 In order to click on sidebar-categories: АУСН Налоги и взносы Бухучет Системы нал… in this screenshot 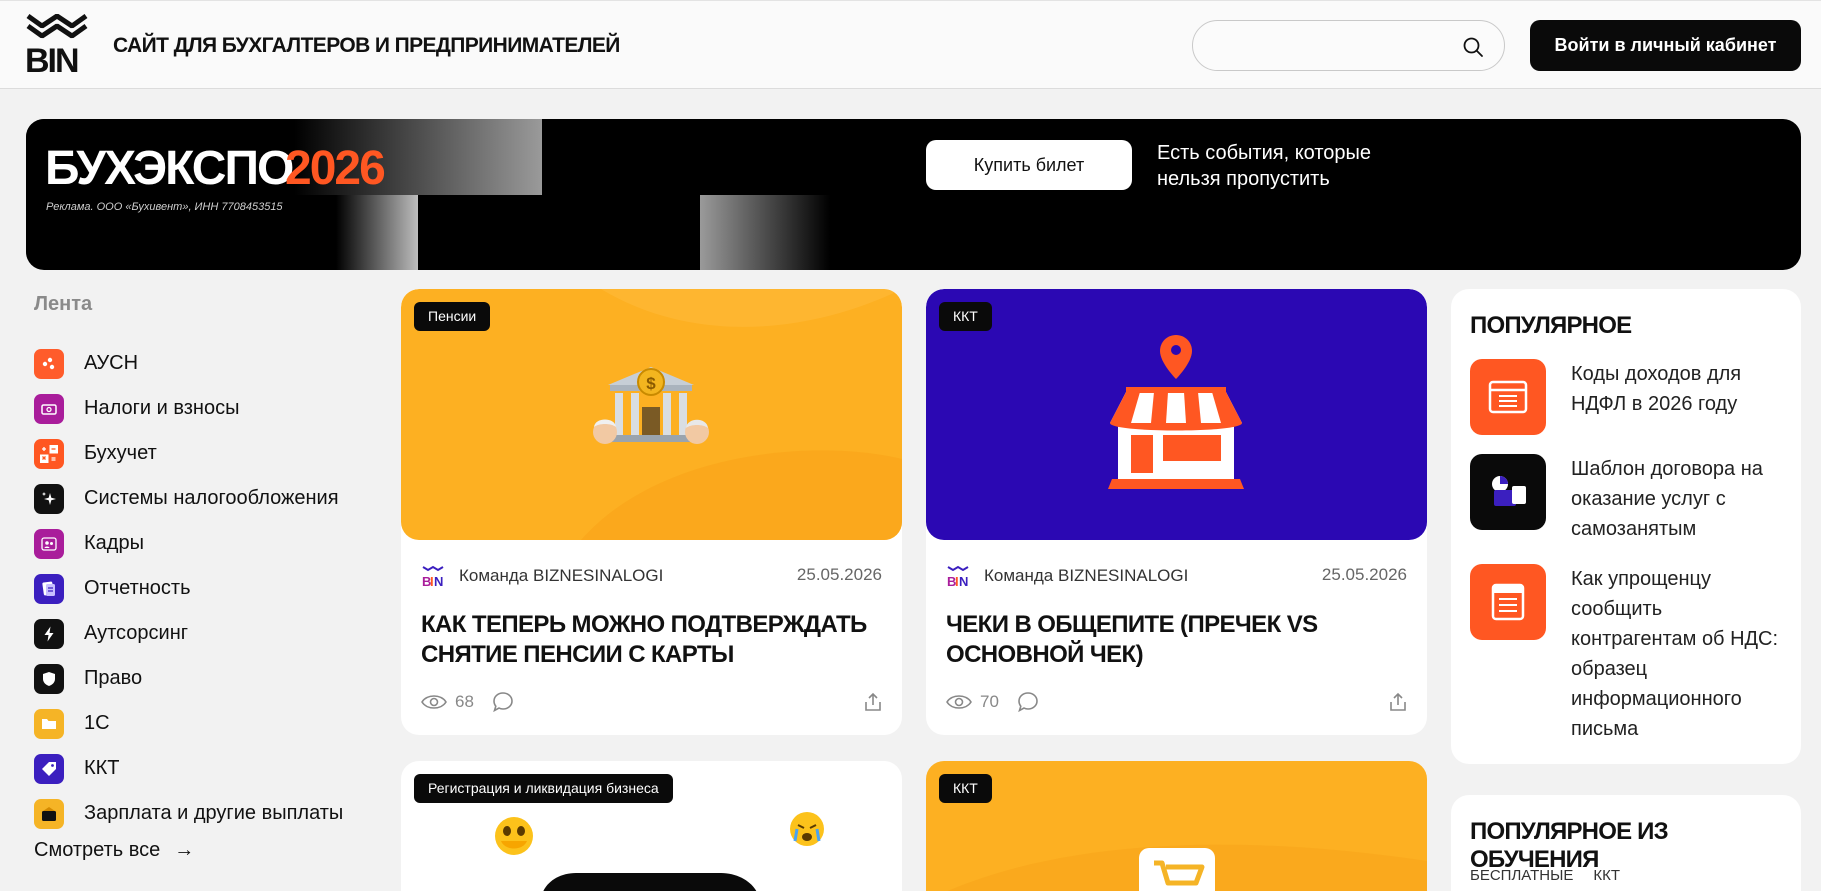, I will do `click(188, 588)`.